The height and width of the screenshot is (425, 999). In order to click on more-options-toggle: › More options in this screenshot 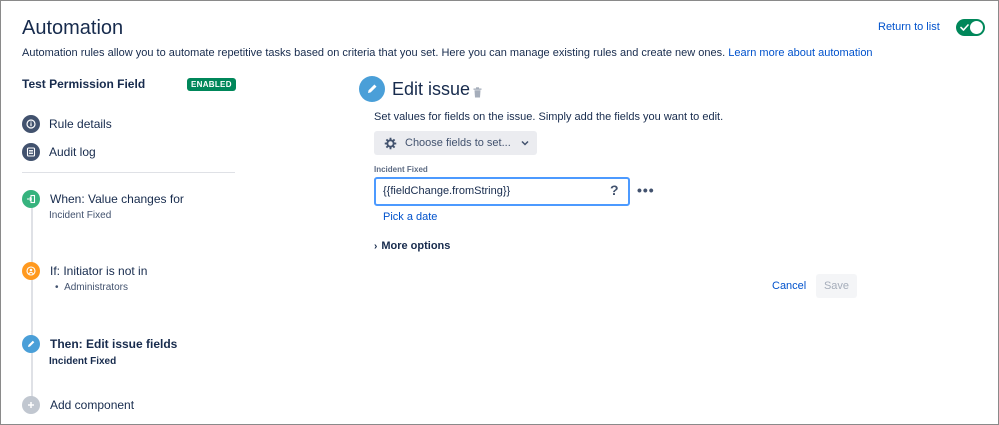, I will do `click(412, 246)`.